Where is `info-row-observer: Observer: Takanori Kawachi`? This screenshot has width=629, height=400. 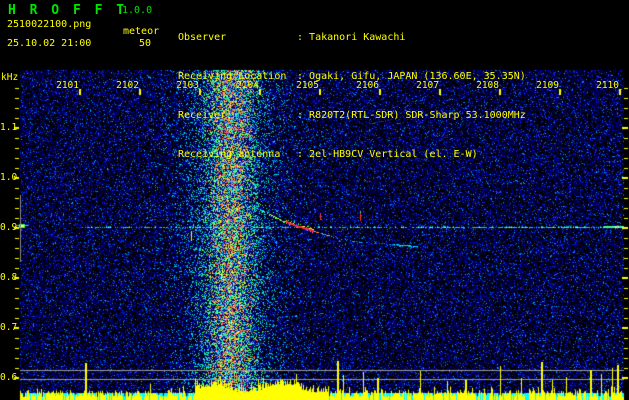 info-row-observer: Observer: Takanori Kawachi is located at coordinates (292, 37).